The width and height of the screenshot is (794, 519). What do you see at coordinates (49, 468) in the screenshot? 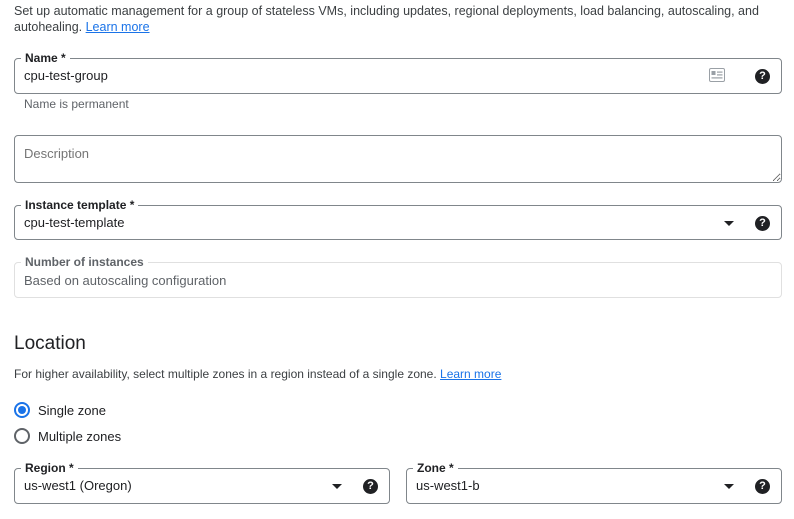
I see `region-label: Region *` at bounding box center [49, 468].